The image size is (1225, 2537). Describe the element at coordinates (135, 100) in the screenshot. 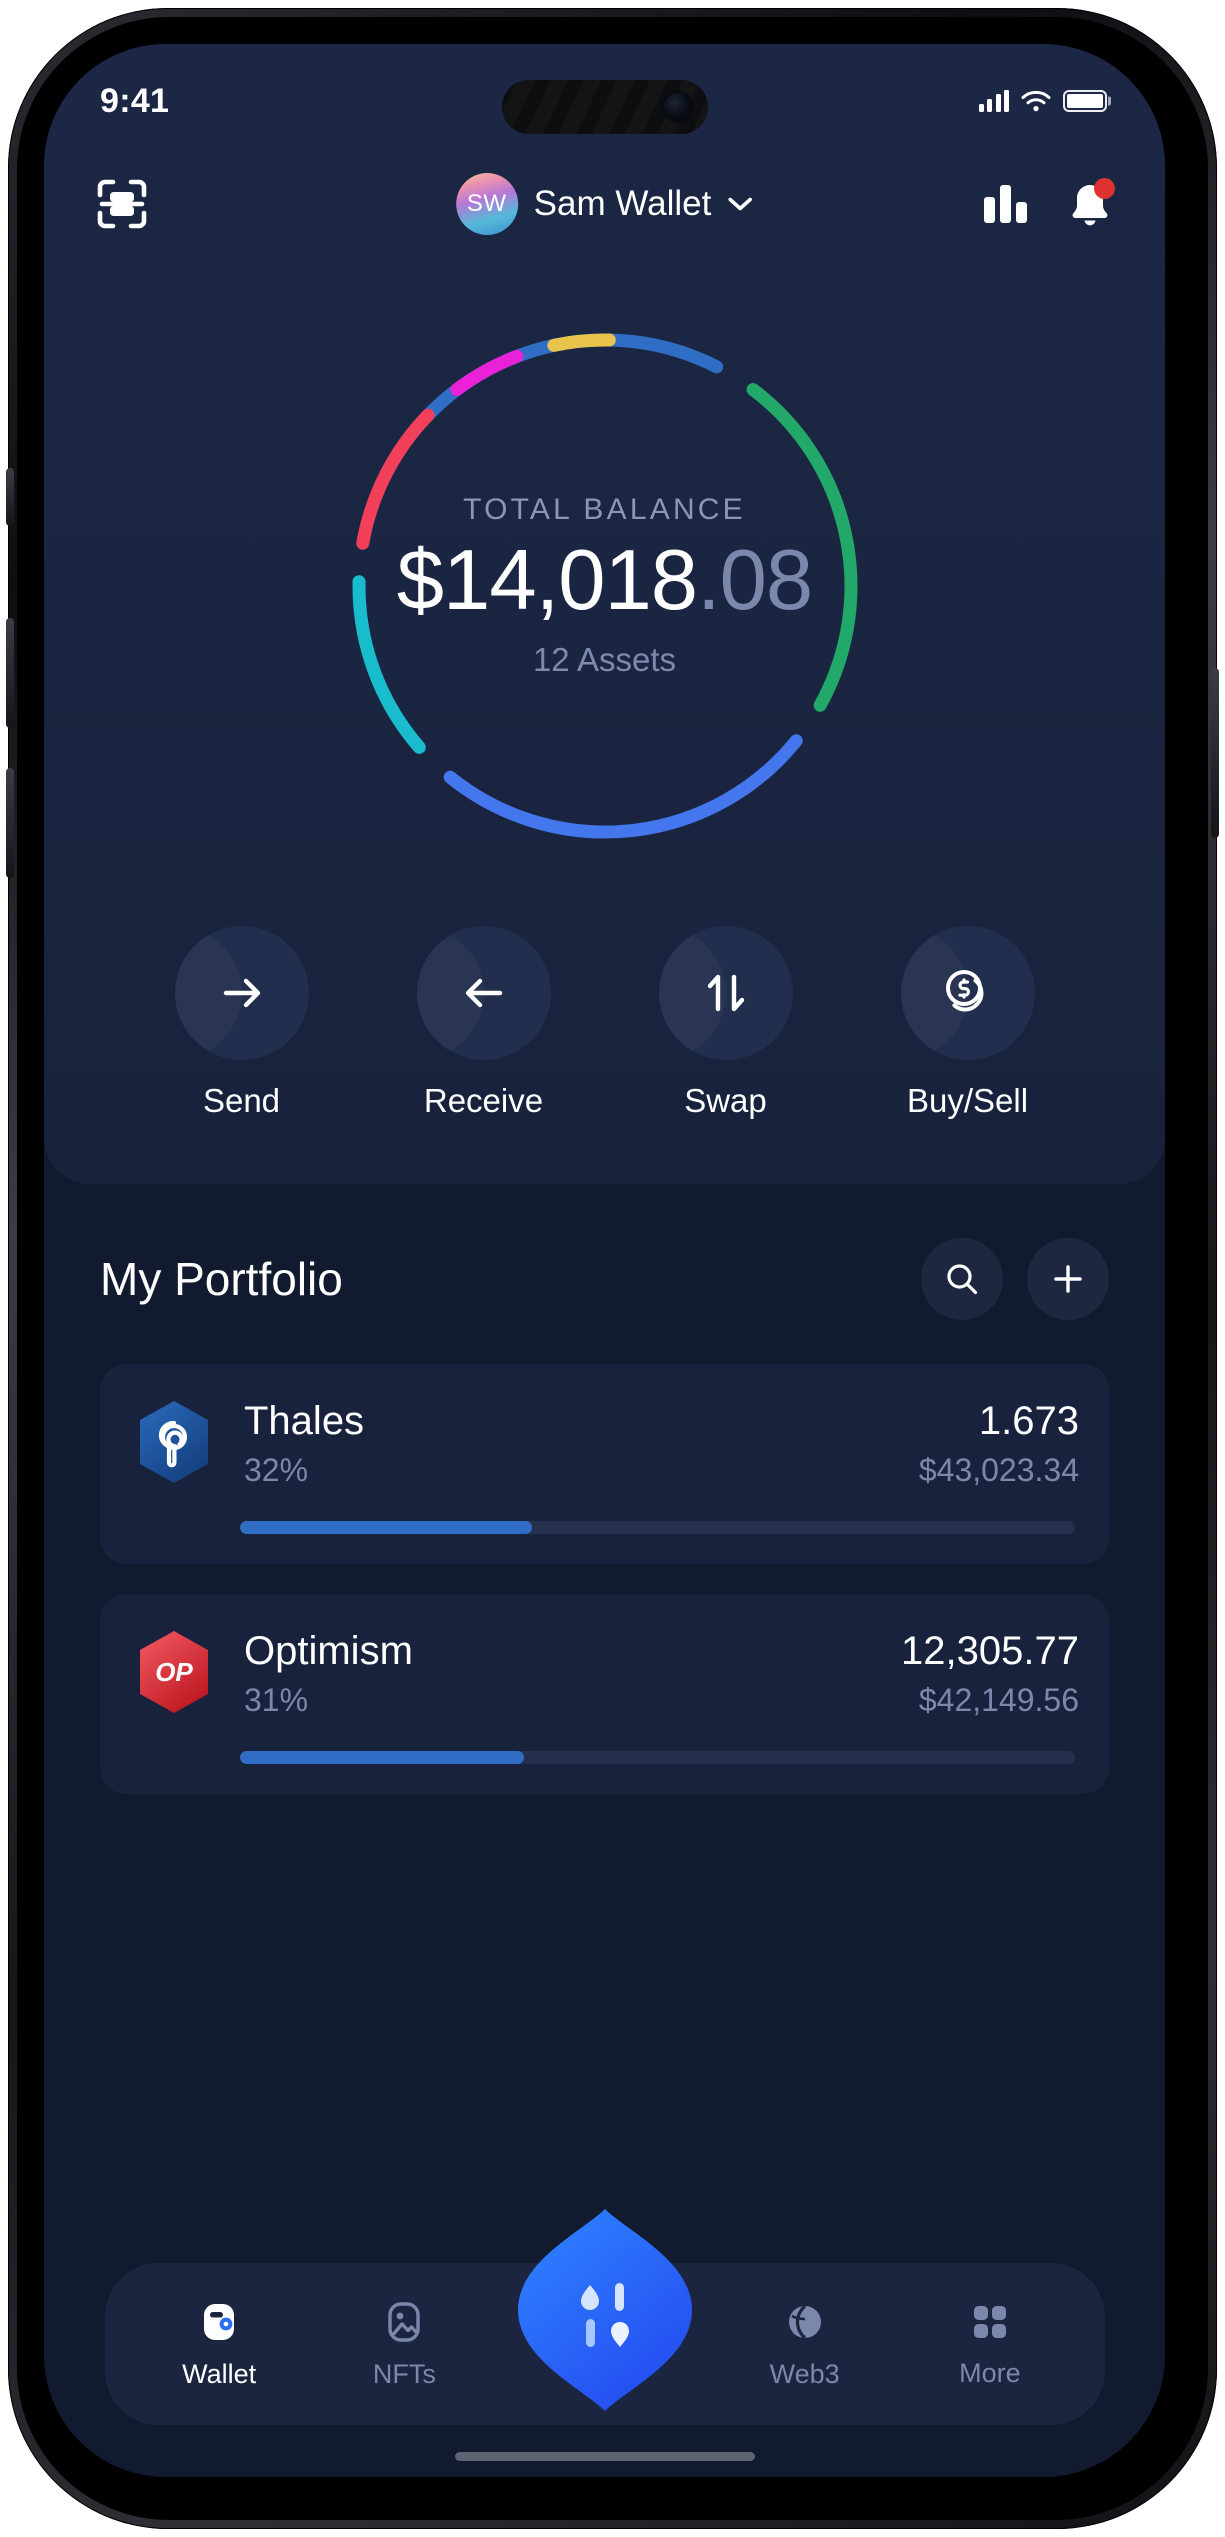

I see `status-time: 9:41` at that location.